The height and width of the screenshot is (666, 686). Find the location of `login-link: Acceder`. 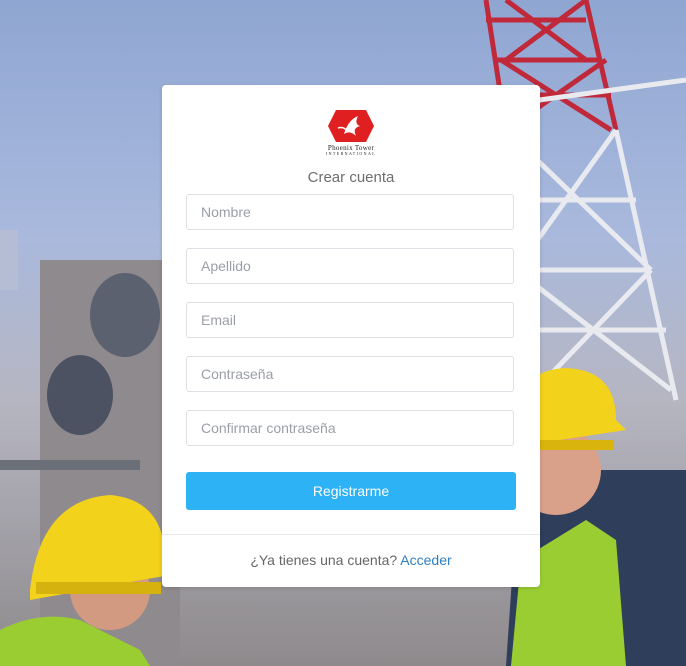

login-link: Acceder is located at coordinates (425, 560).